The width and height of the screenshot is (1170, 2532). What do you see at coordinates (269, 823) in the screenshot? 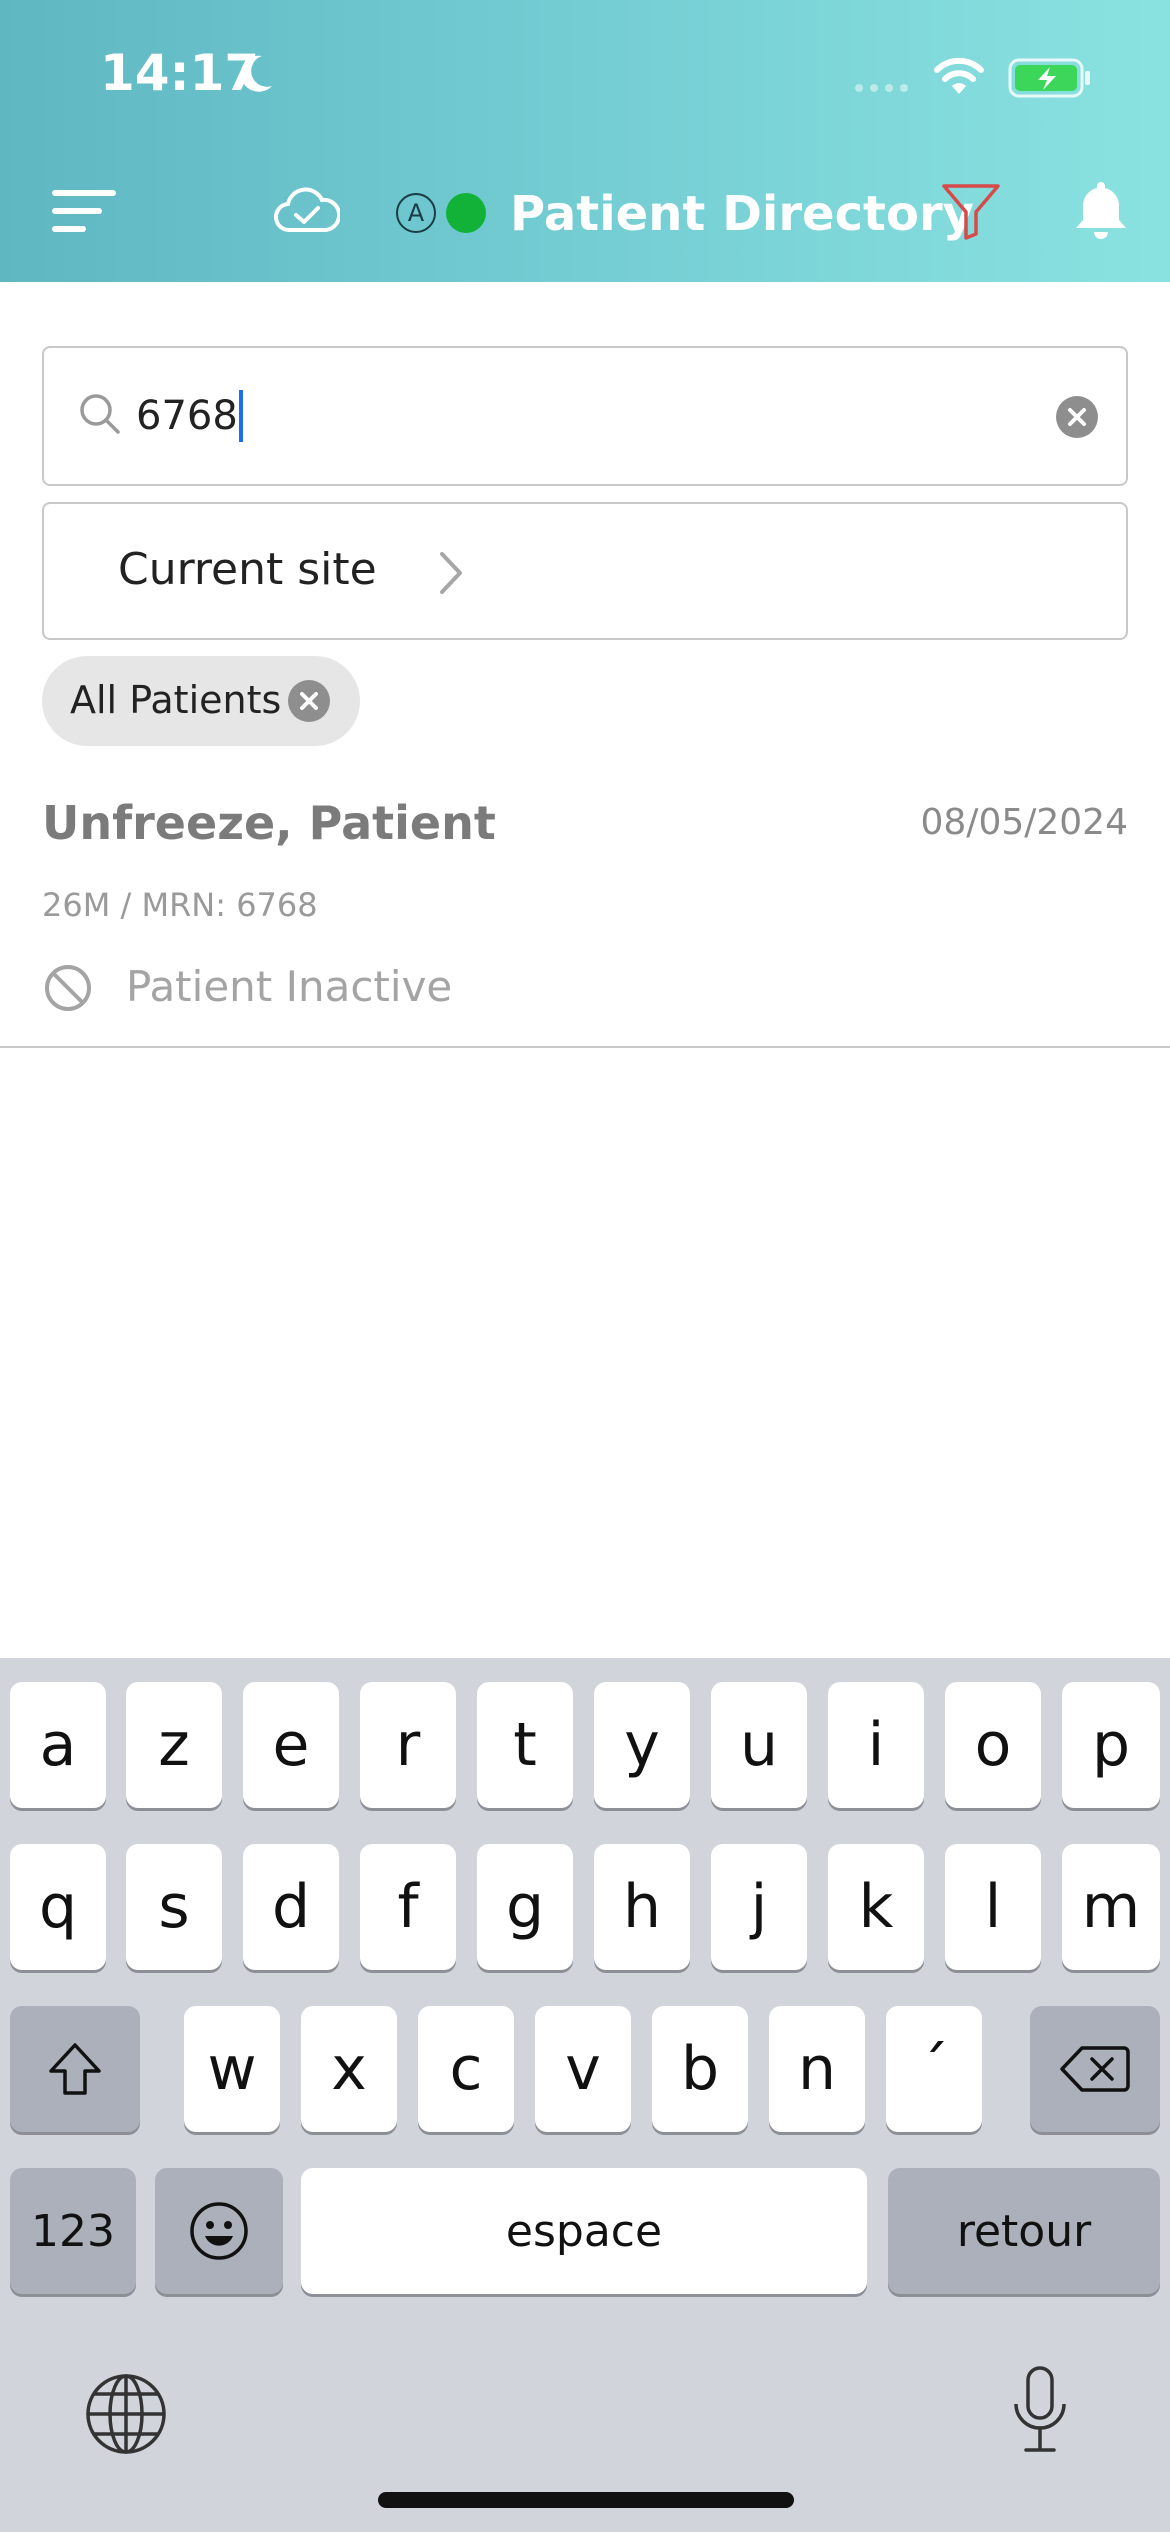
I see `patient-name: Unfreeze, Patient` at bounding box center [269, 823].